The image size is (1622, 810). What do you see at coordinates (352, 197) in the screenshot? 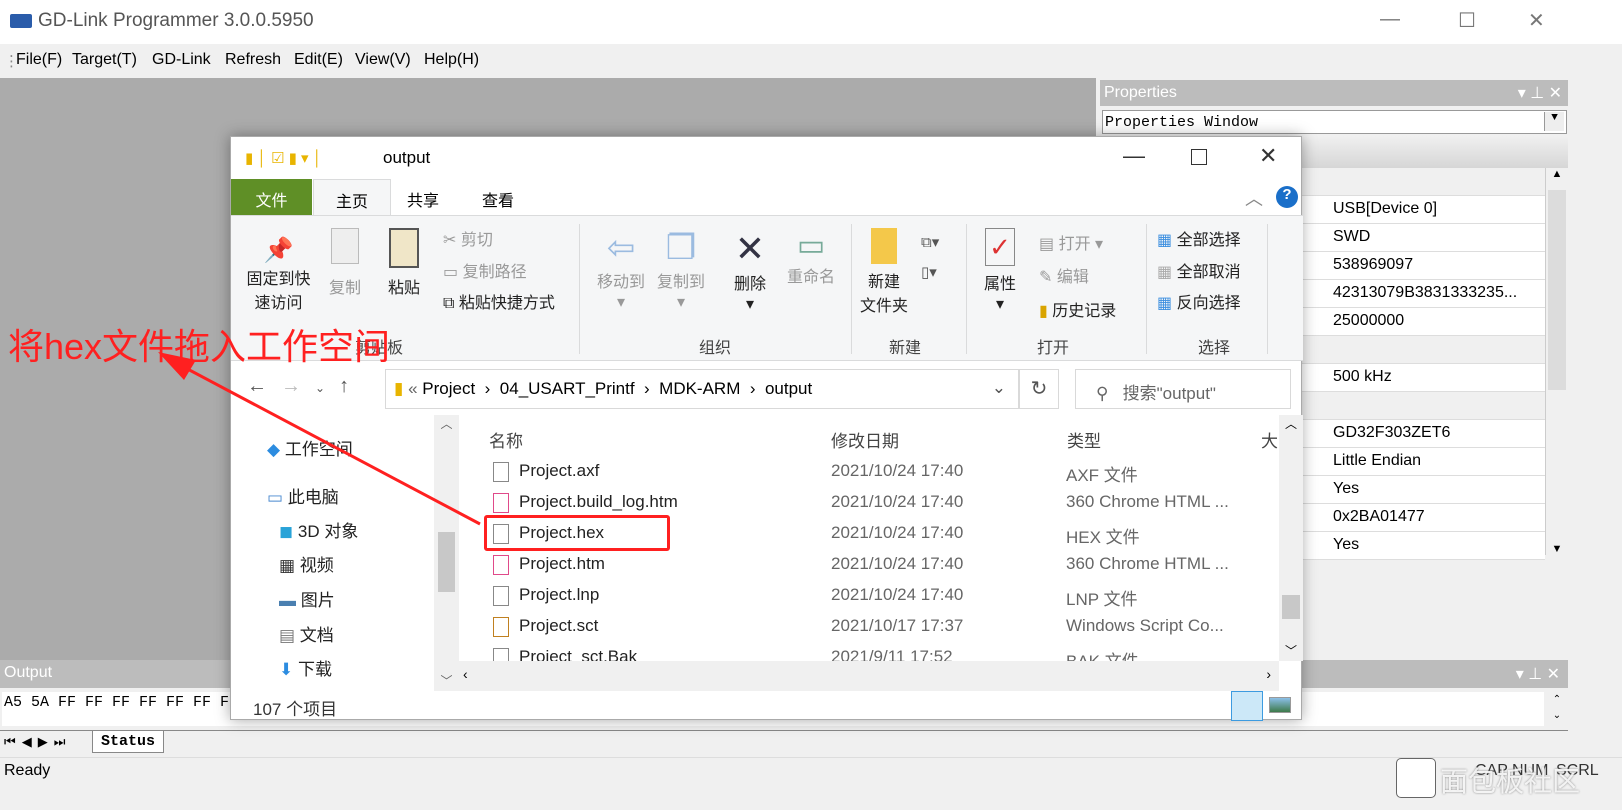
I see `tab-home: 主页` at bounding box center [352, 197].